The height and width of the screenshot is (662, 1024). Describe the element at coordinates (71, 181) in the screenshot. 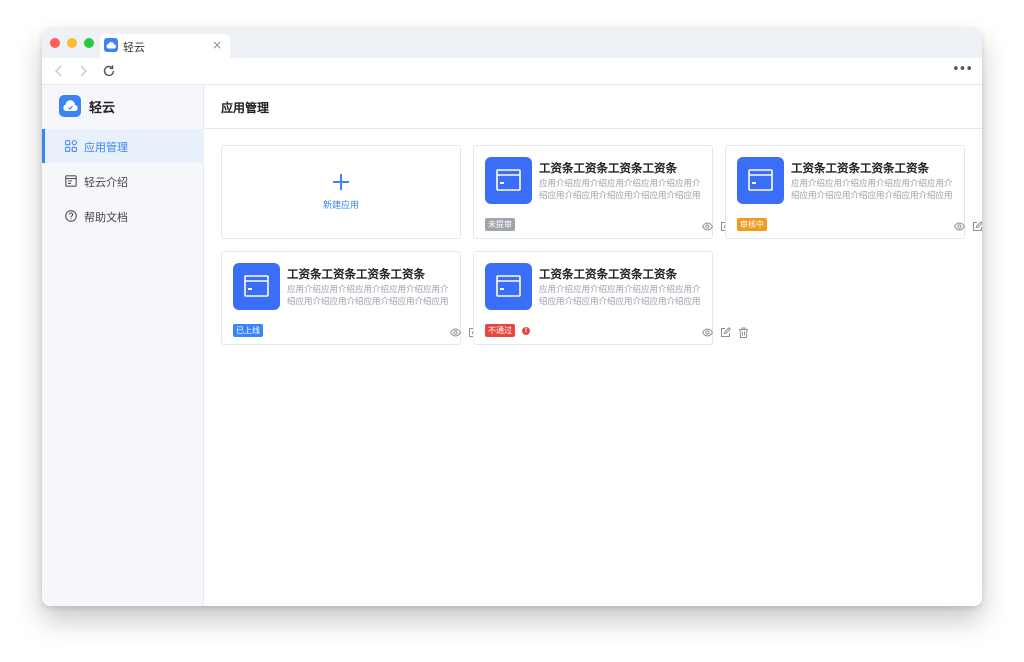

I see `document-icon` at that location.